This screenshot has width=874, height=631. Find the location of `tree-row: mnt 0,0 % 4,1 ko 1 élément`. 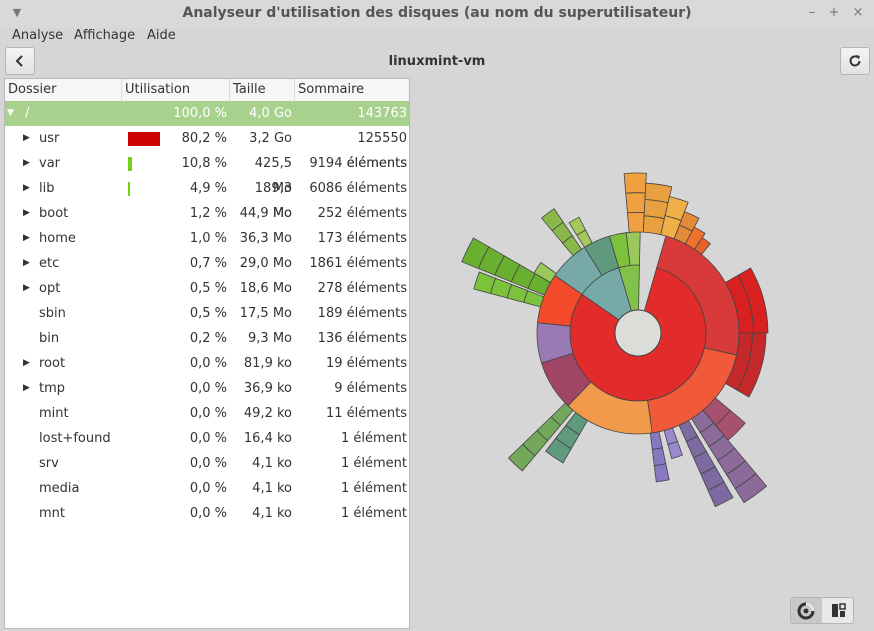

tree-row: mnt 0,0 % 4,1 ko 1 élément is located at coordinates (207, 513).